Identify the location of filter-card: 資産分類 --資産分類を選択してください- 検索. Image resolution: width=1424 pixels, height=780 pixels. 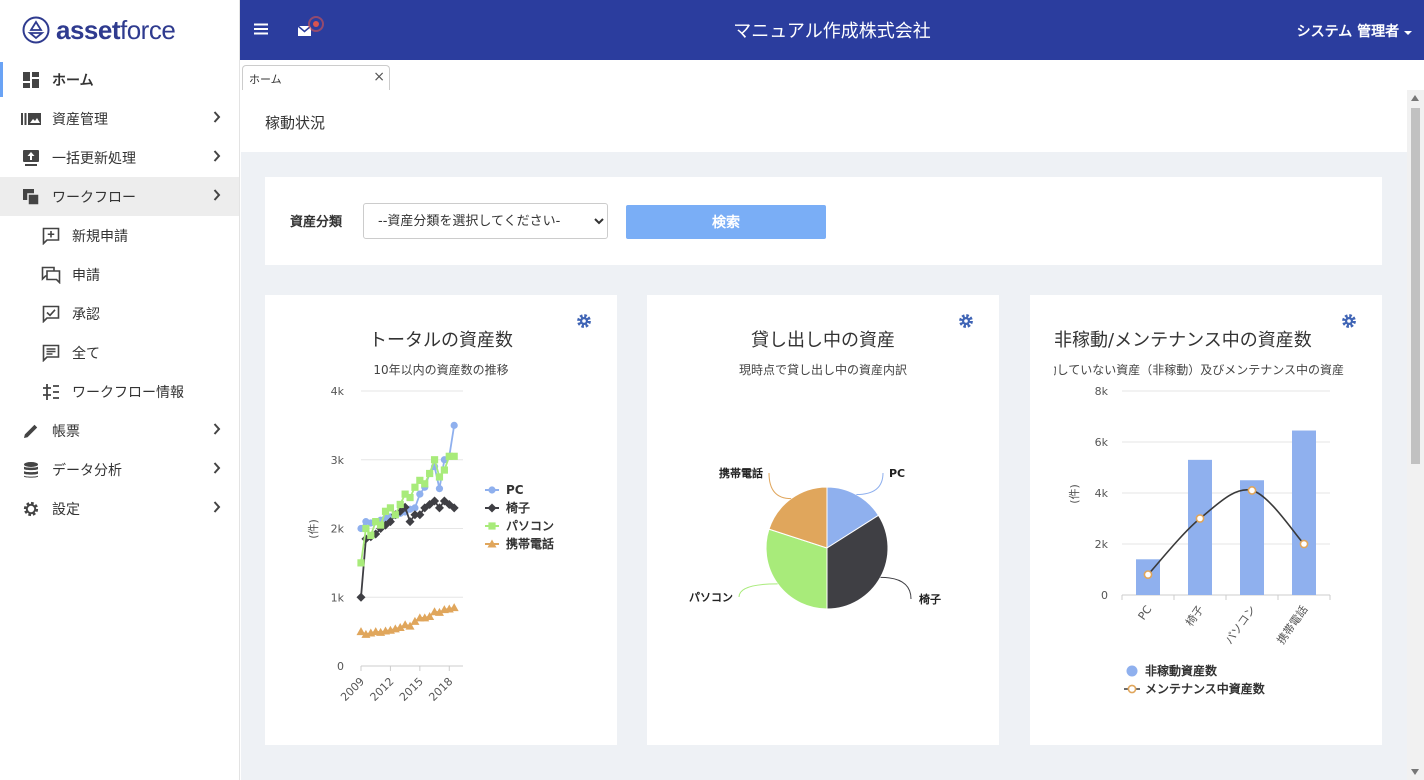
(823, 221).